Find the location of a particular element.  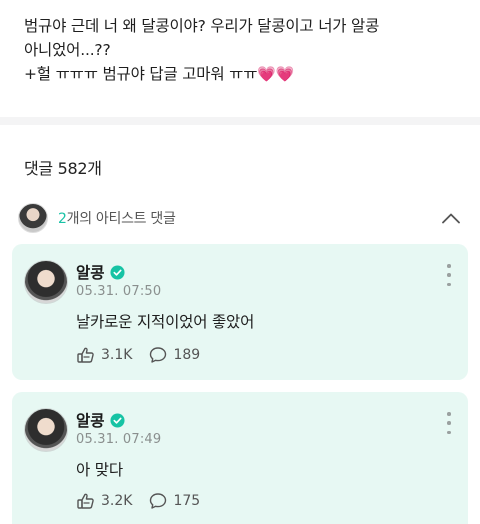

reply-count: 175 is located at coordinates (187, 501).